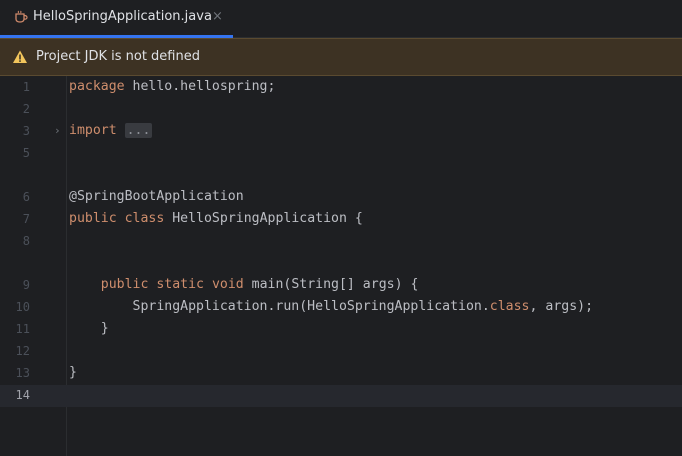 Image resolution: width=682 pixels, height=456 pixels. I want to click on line-number: 11, so click(22, 329).